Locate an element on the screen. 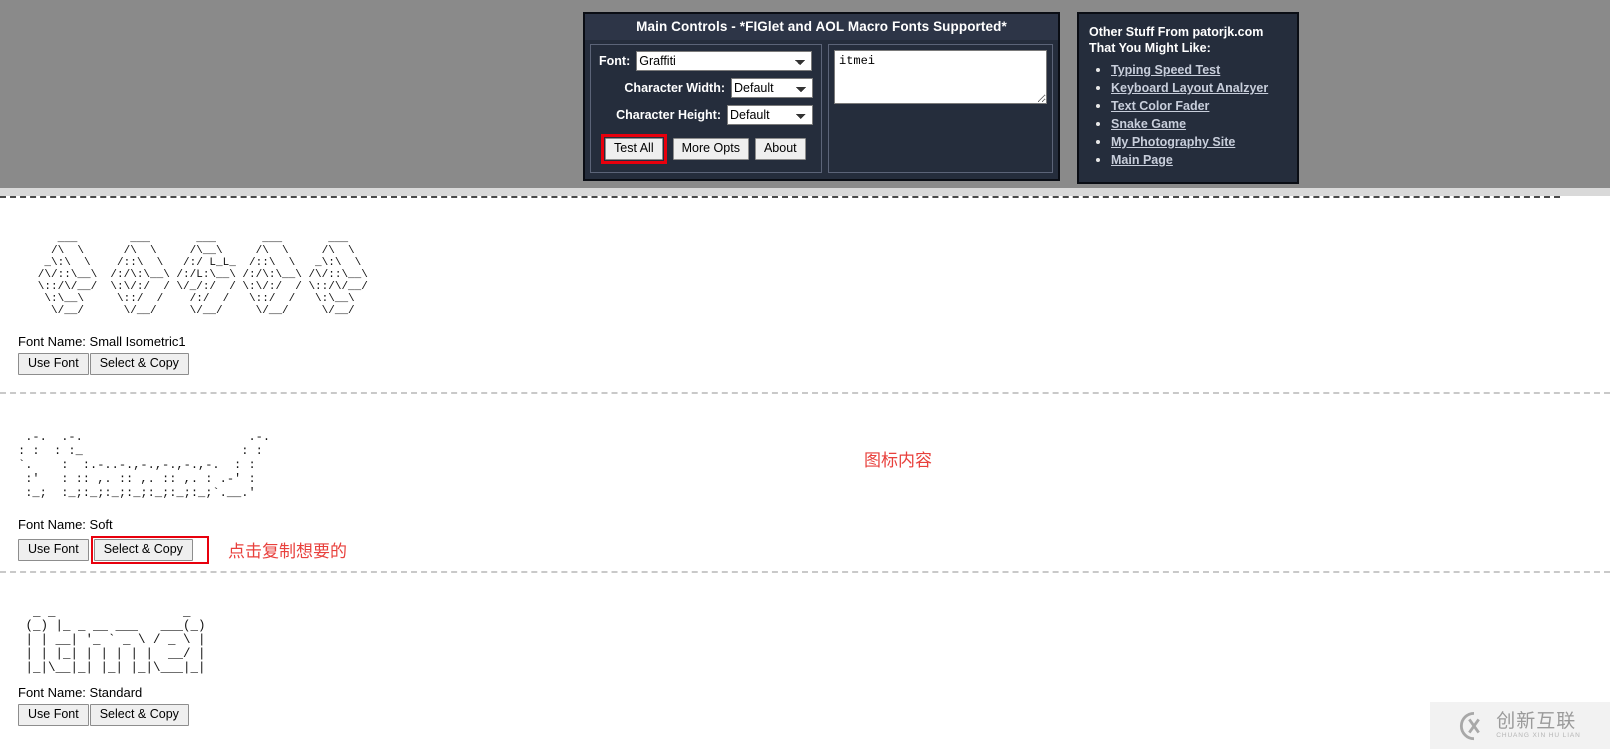  result-buttons-3: Use Font Select & Copy is located at coordinates (103, 715).